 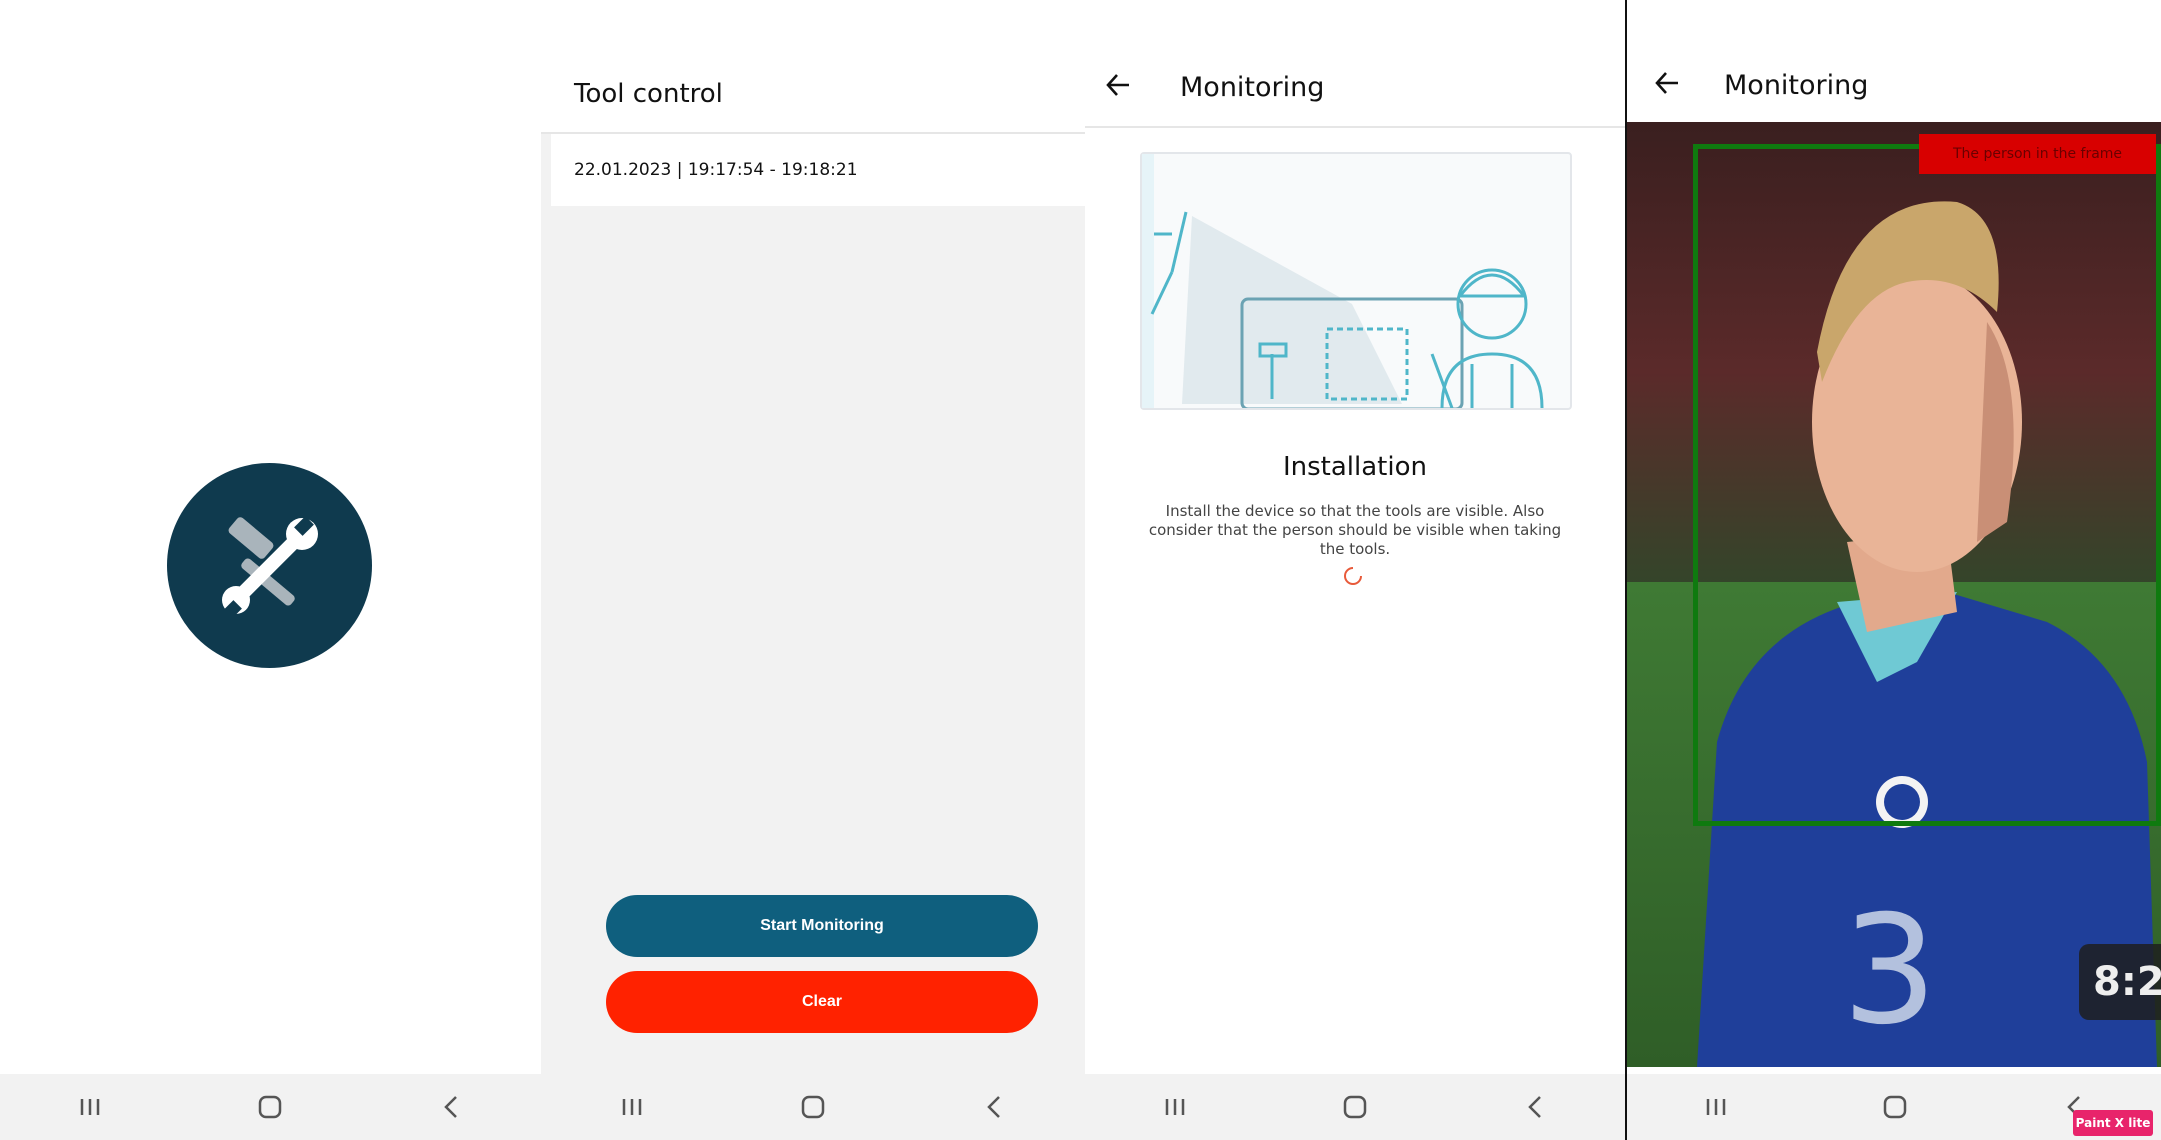 What do you see at coordinates (648, 94) in the screenshot?
I see `page-title: Tool control` at bounding box center [648, 94].